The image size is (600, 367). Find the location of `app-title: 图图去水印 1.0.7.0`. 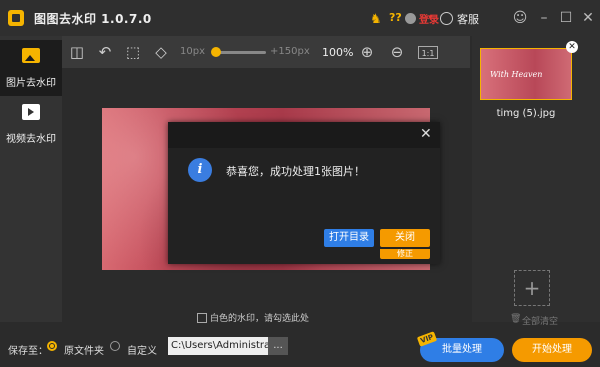

app-title: 图图去水印 1.0.7.0 is located at coordinates (93, 19).